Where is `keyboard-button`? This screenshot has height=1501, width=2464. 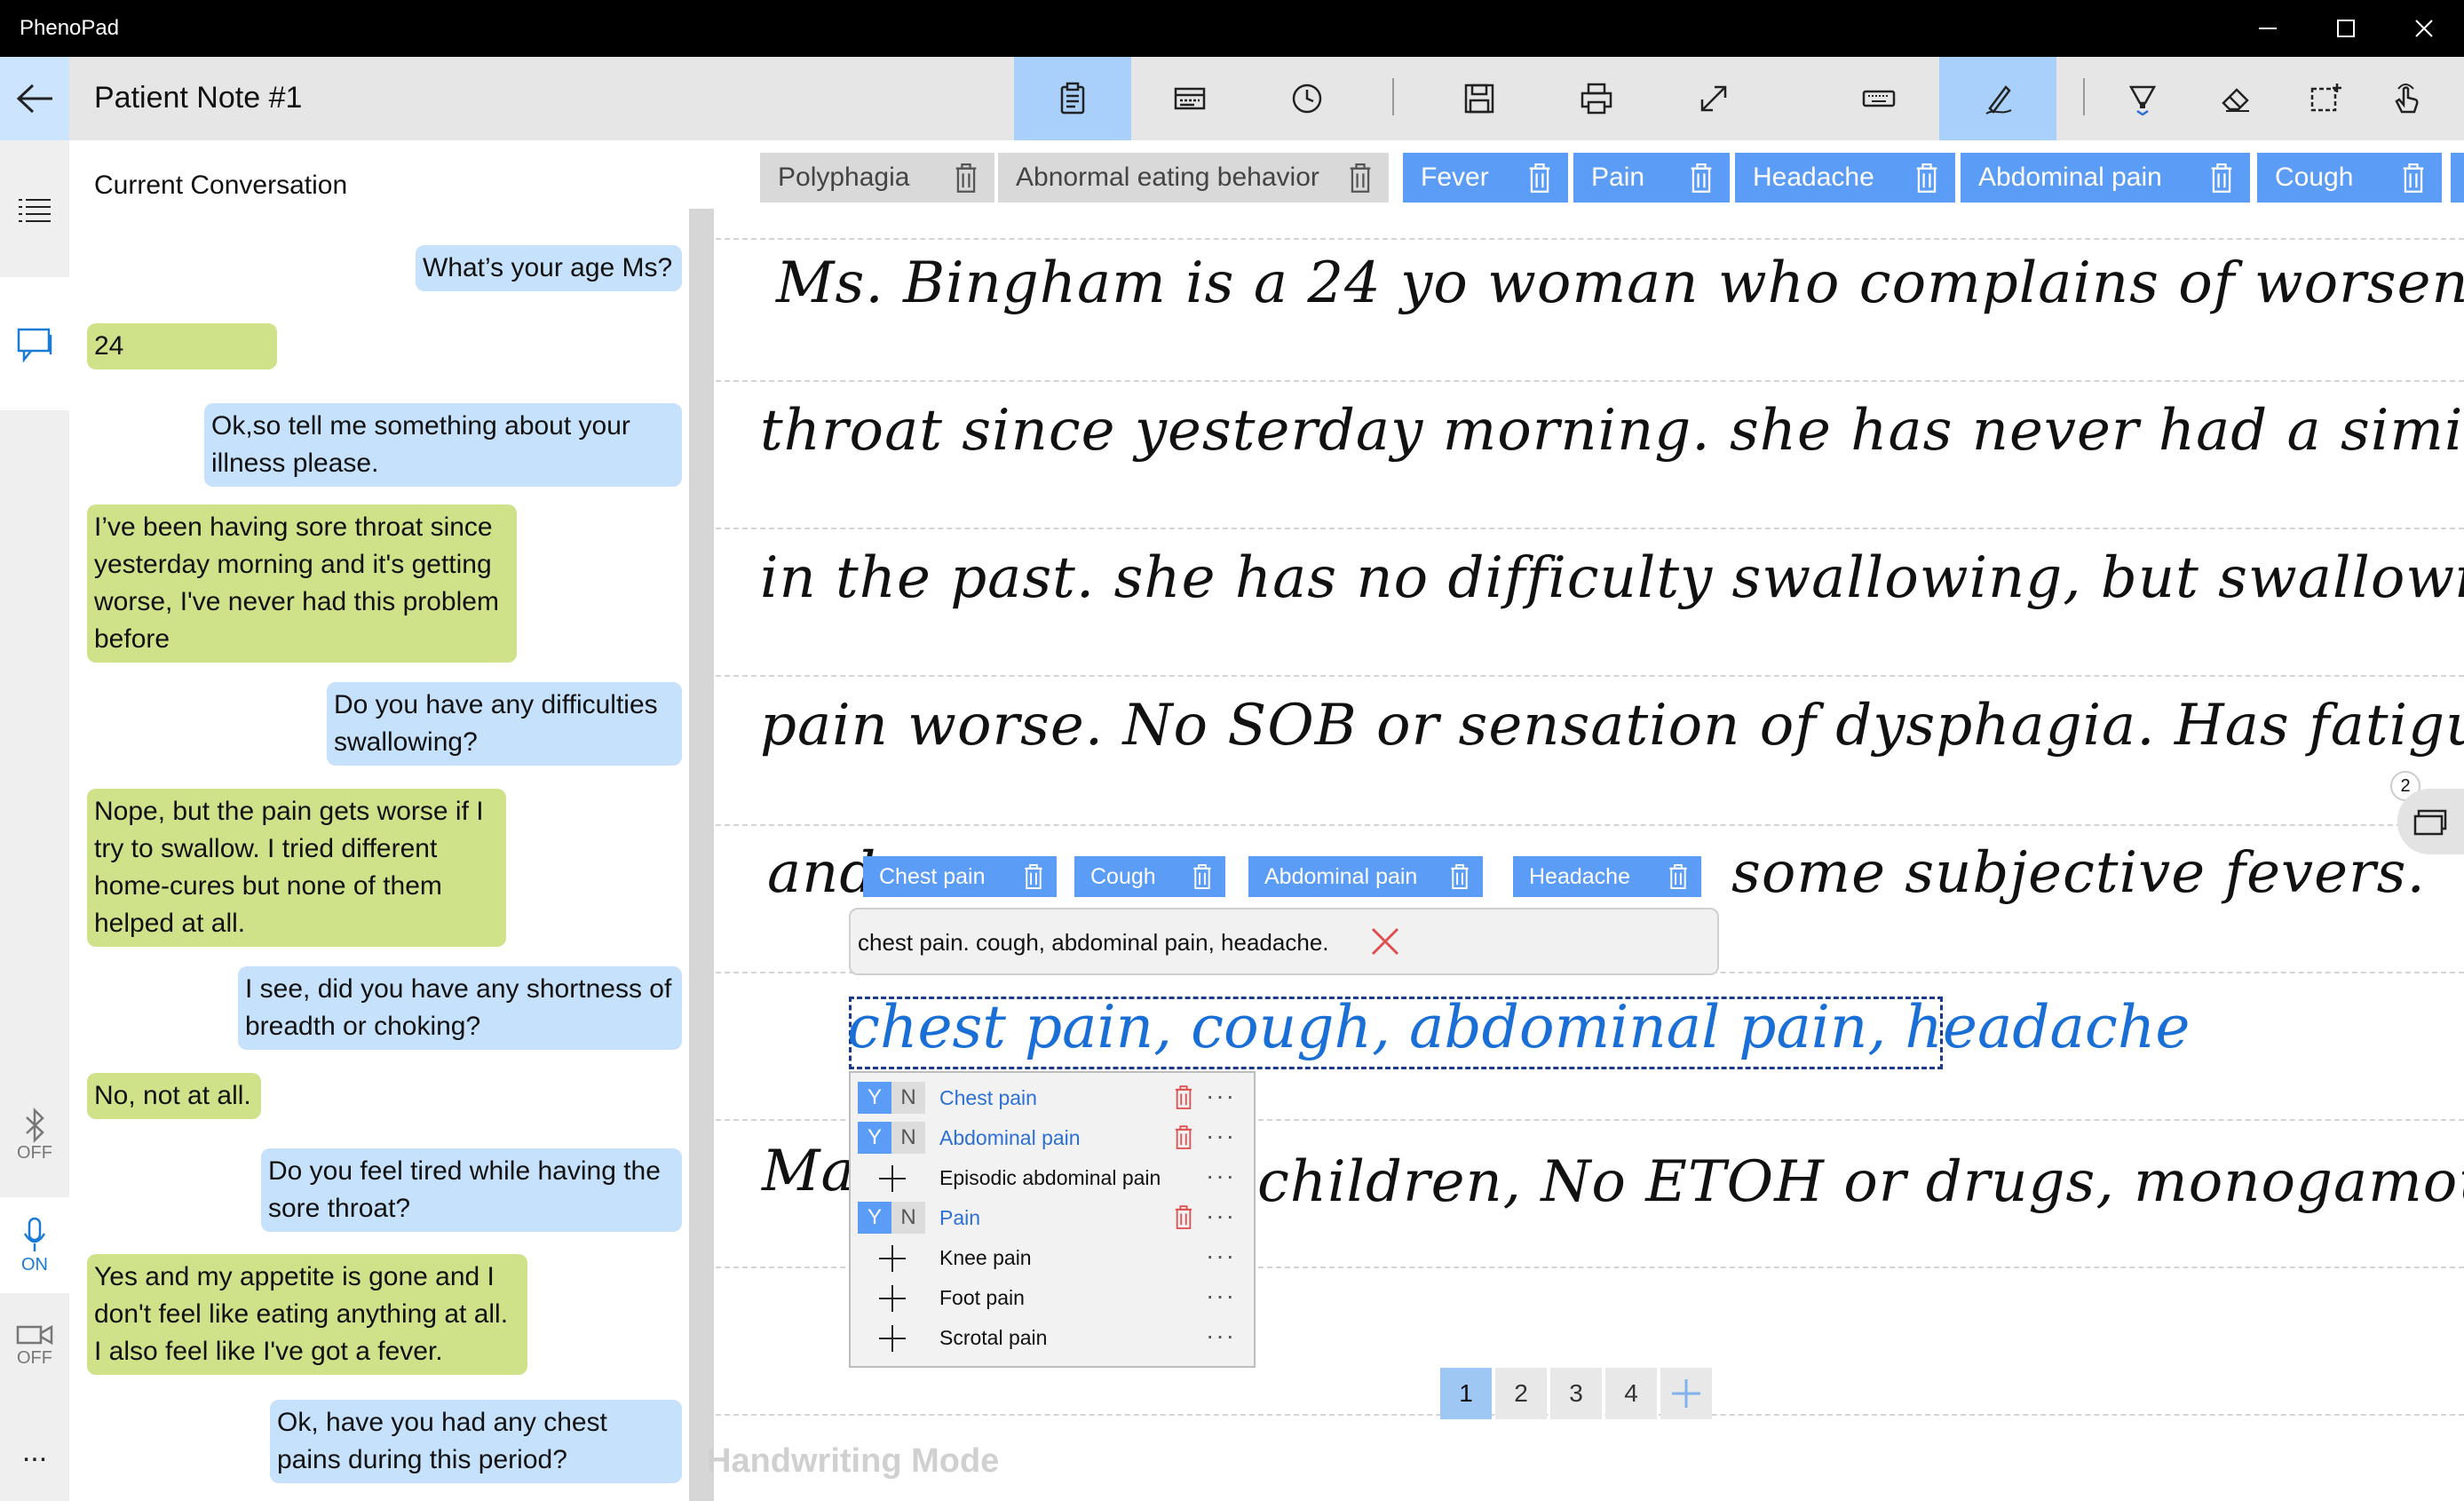 keyboard-button is located at coordinates (1878, 98).